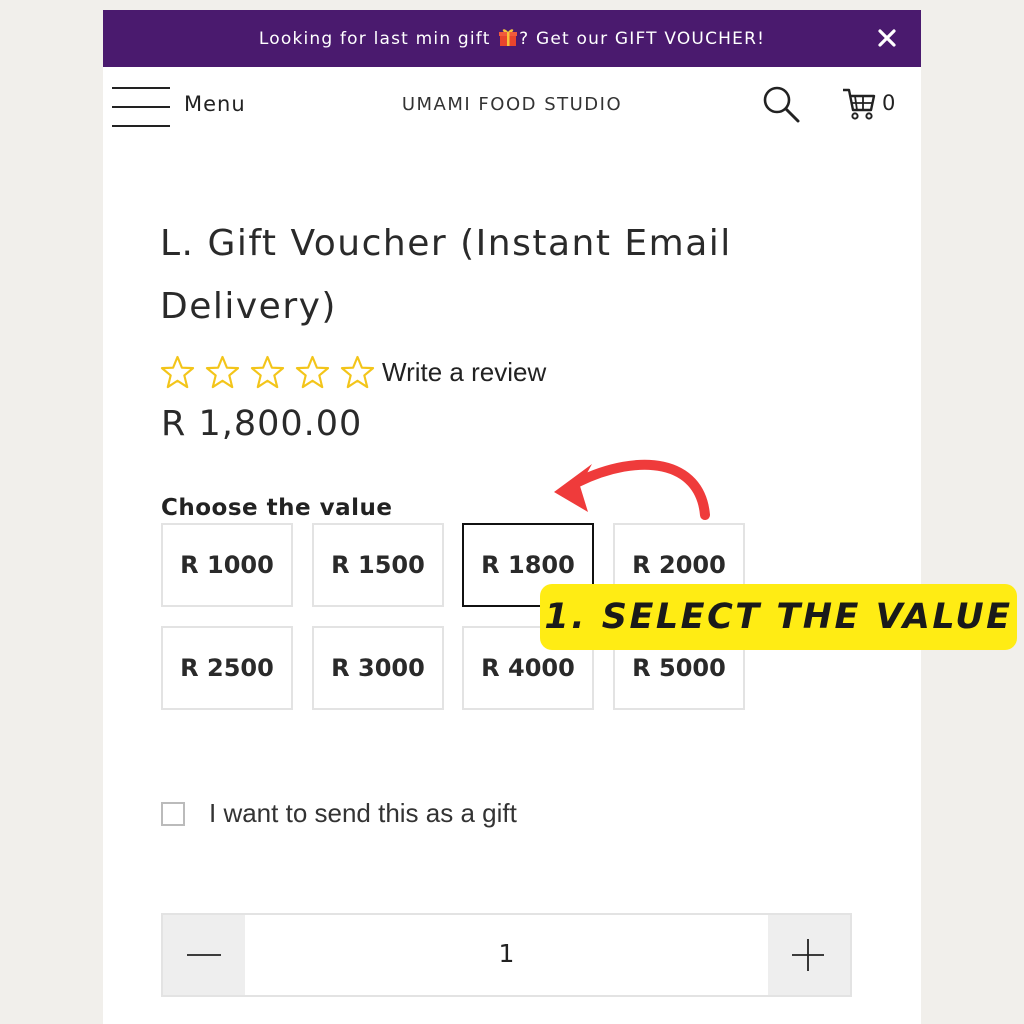 The width and height of the screenshot is (1024, 1024). Describe the element at coordinates (141, 107) in the screenshot. I see `hamburger-icon` at that location.